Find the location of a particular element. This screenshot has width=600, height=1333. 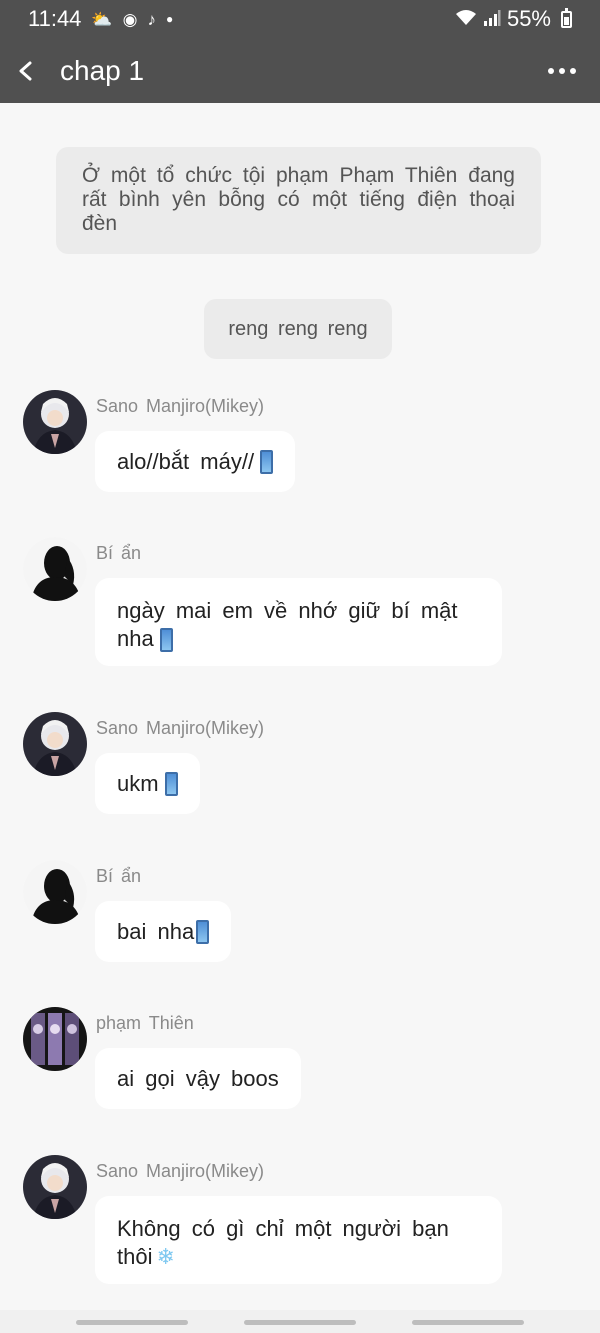

message-text: ukm is located at coordinates (138, 783).